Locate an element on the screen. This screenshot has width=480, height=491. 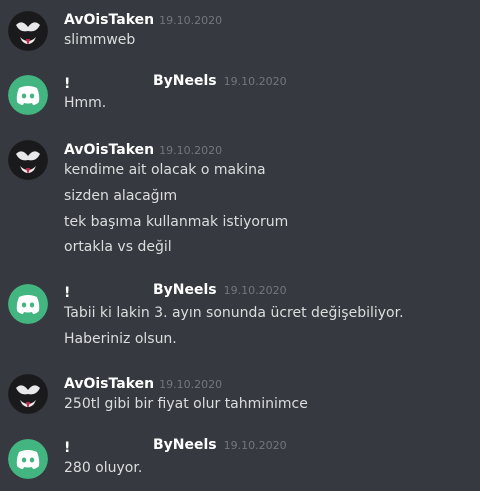
message-text: ortakla vs değil is located at coordinates (118, 247).